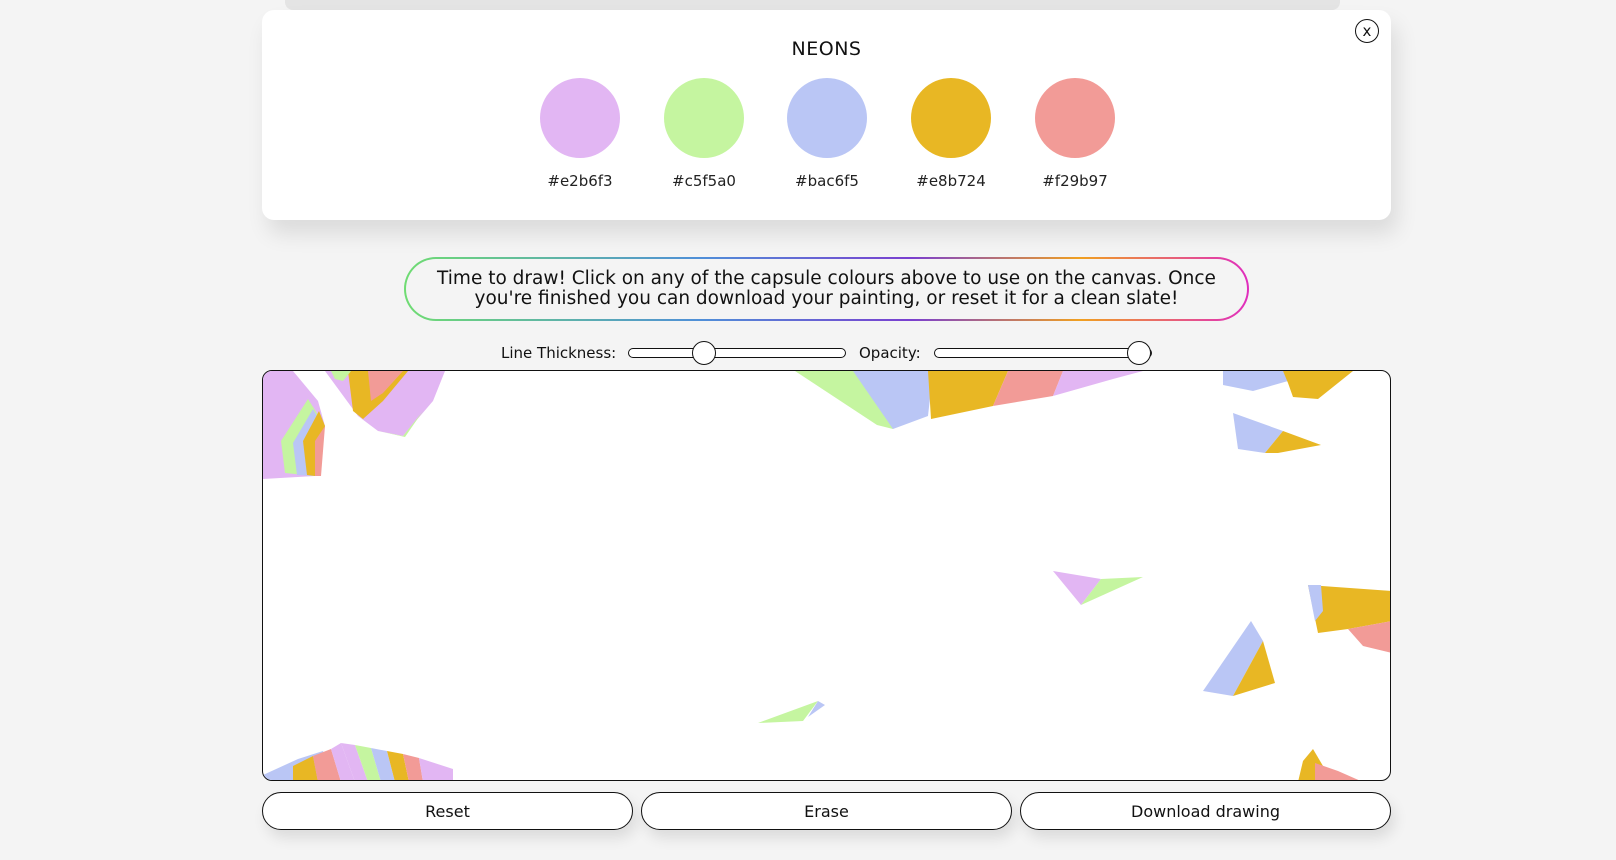  I want to click on color-hex-label: #e2b6f3, so click(580, 181).